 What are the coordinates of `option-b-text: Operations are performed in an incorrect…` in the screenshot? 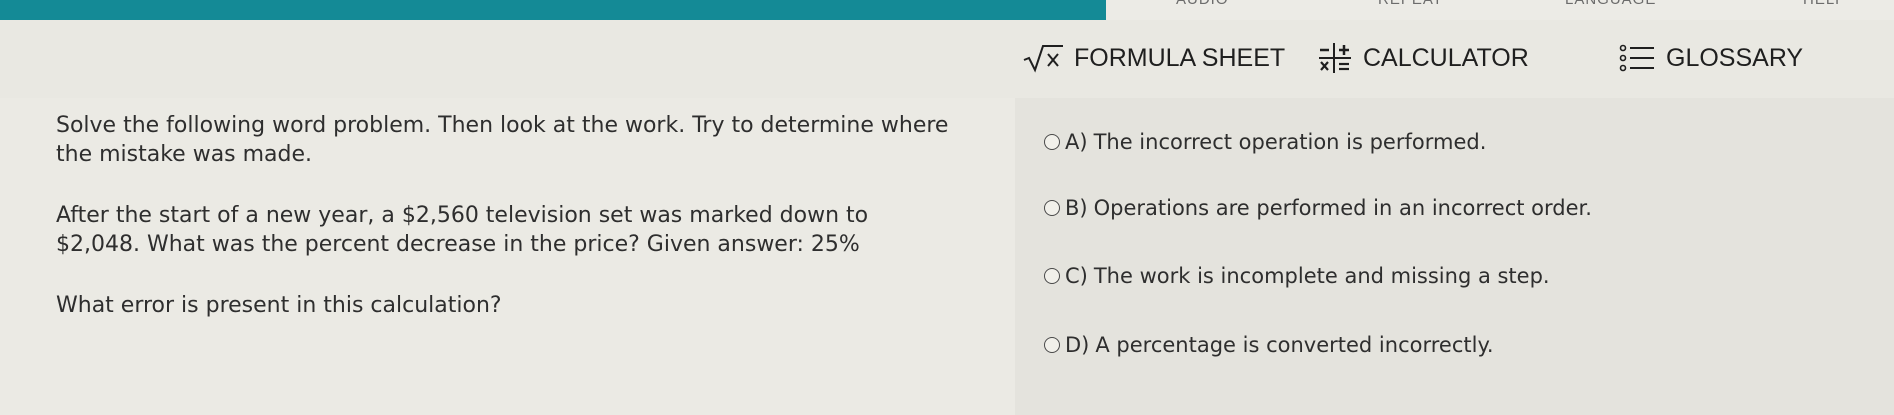 It's located at (1342, 208).